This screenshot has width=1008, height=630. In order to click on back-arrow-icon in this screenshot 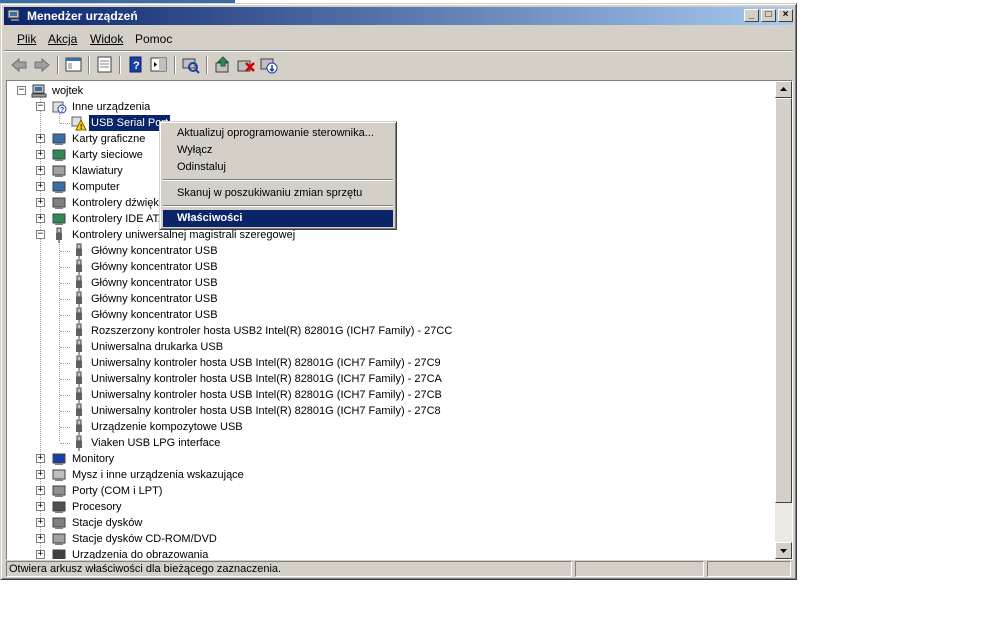, I will do `click(19, 65)`.